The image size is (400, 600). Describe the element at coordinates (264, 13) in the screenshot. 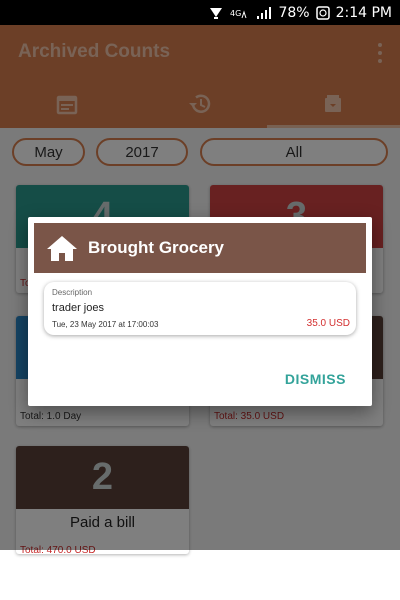

I see `signal-icon` at that location.